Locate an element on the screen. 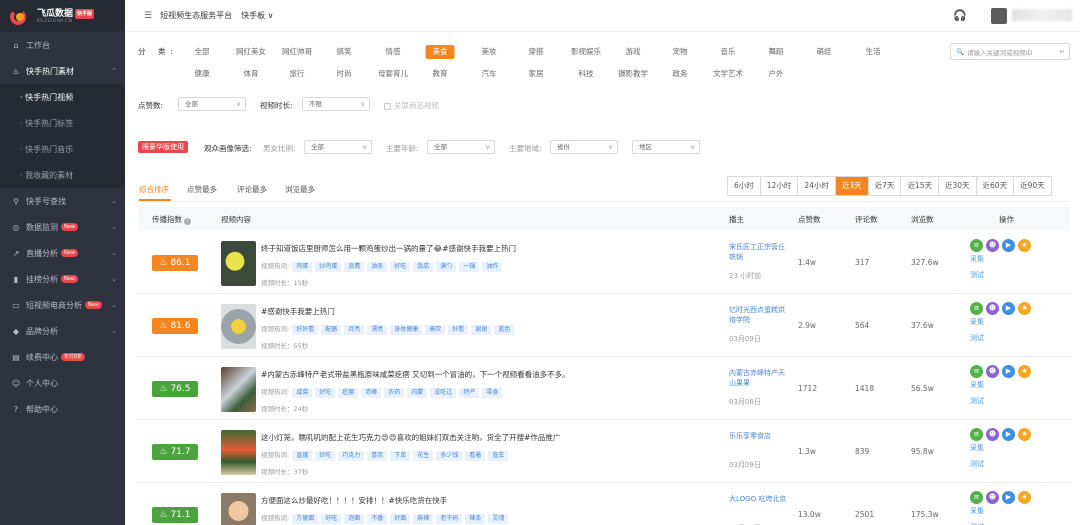  th-views: 浏览数 is located at coordinates (922, 219).